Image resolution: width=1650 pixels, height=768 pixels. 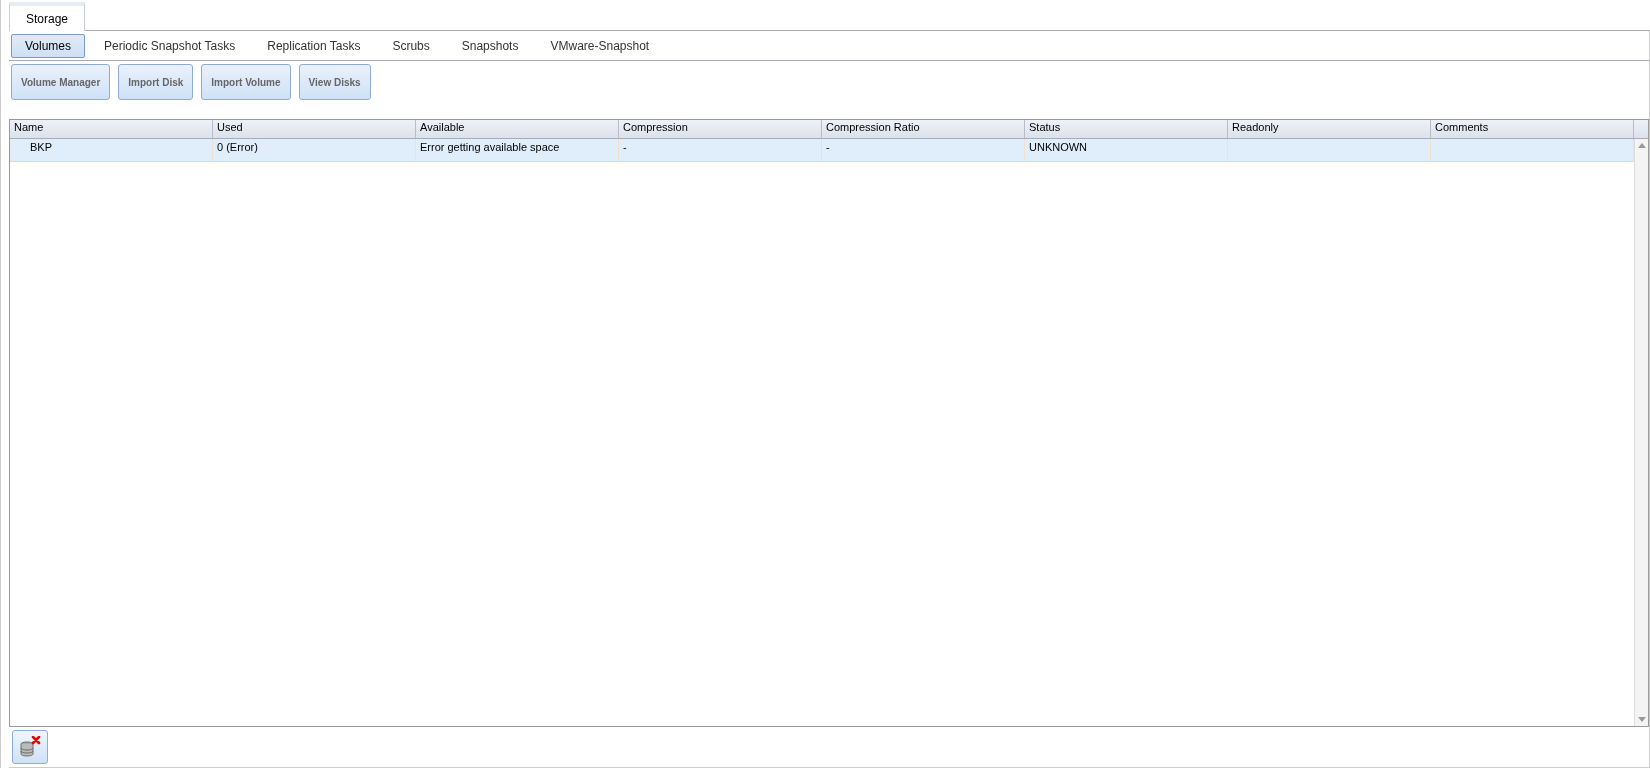 I want to click on table-cell: BKP, so click(x=111, y=150).